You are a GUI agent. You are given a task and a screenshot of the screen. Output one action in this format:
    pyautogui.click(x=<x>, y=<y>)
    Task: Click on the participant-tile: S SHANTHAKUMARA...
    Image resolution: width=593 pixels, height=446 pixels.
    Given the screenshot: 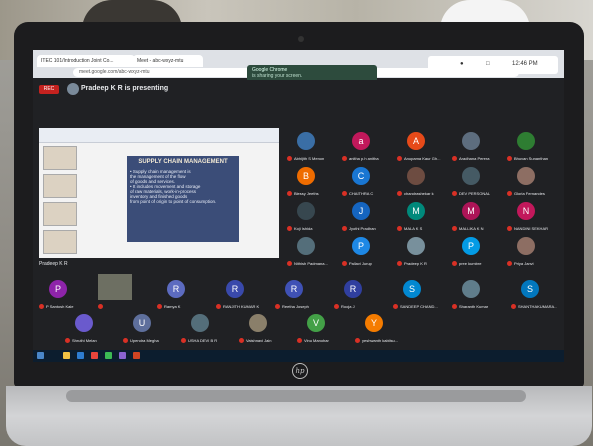 What is the action you would take?
    pyautogui.click(x=534, y=299)
    